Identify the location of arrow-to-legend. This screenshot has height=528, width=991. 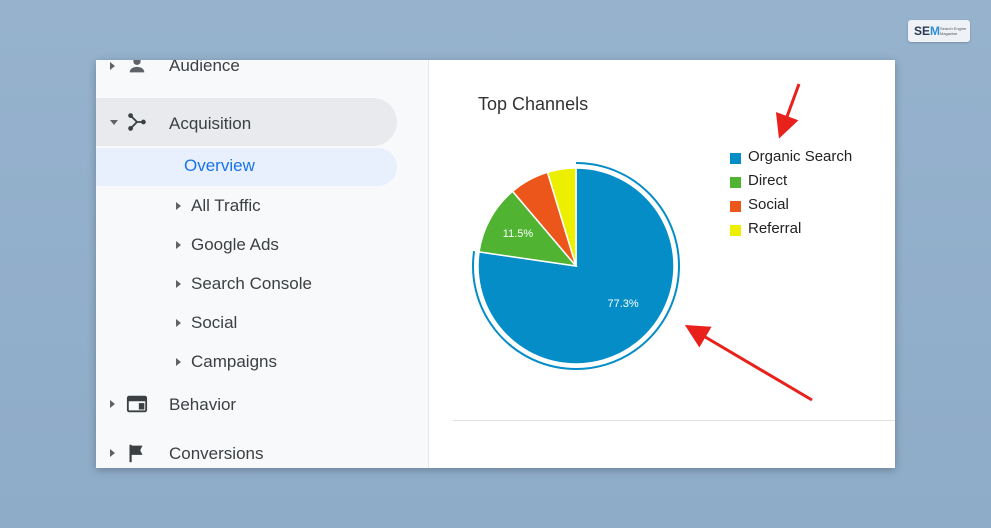
(788, 111).